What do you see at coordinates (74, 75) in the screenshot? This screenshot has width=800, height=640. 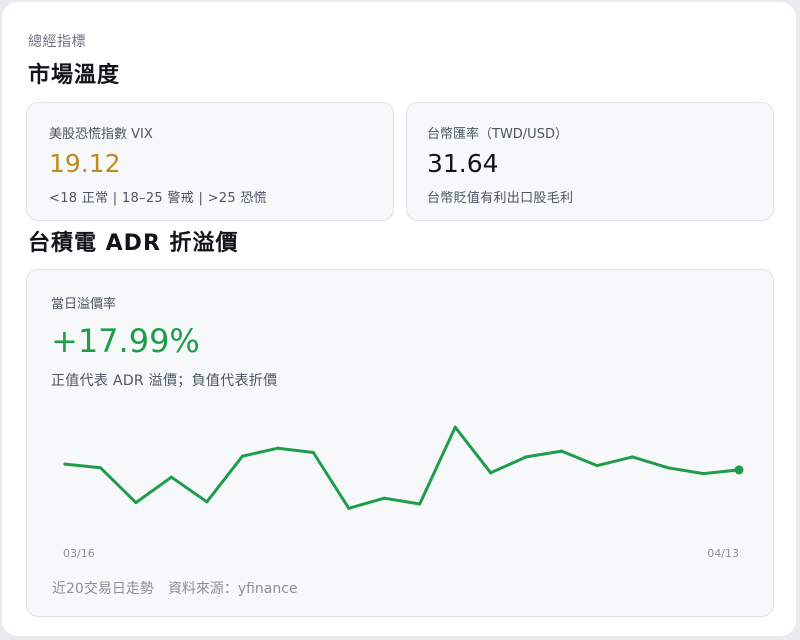 I see `section-title: 市場溫度` at bounding box center [74, 75].